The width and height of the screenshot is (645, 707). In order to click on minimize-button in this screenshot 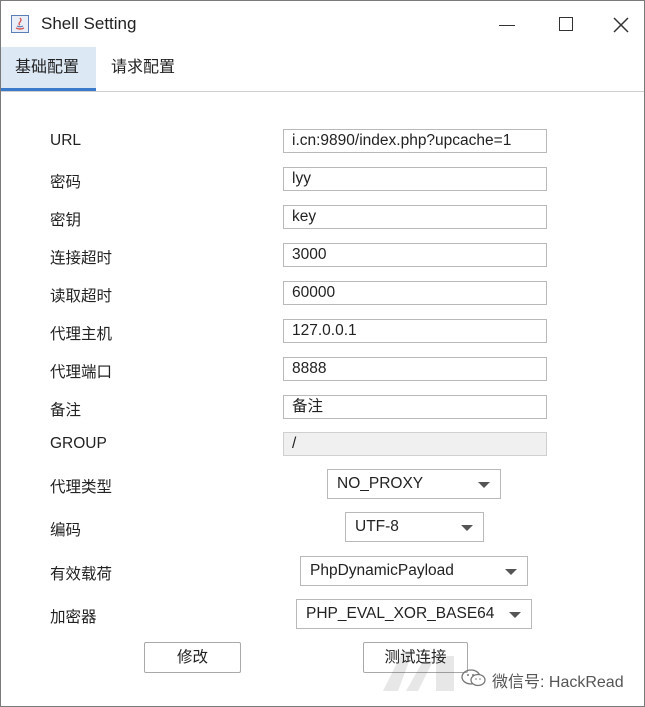, I will do `click(507, 25)`.